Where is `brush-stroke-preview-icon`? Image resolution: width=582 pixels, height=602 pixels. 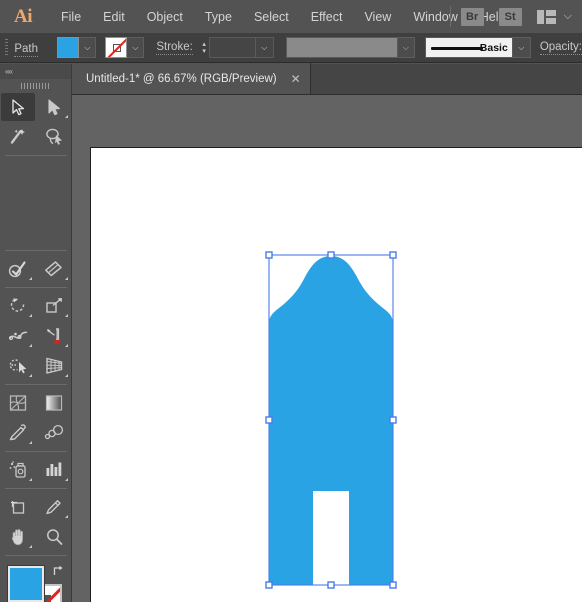 brush-stroke-preview-icon is located at coordinates (456, 48).